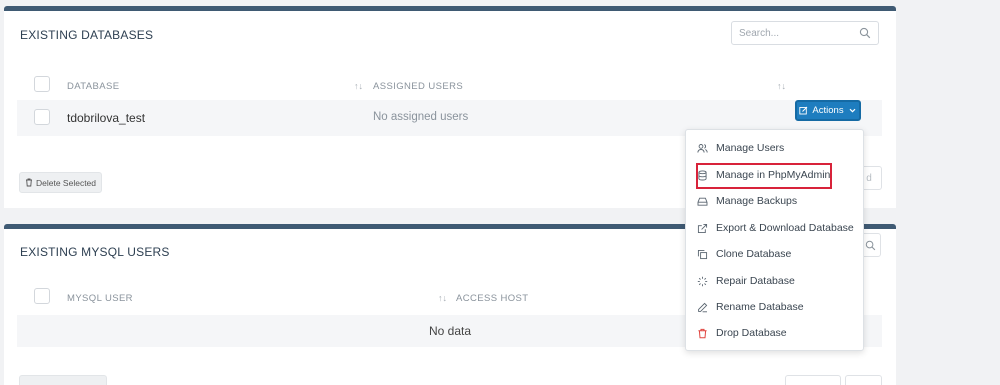  Describe the element at coordinates (100, 298) in the screenshot. I see `column-header-mysql-user: MYSQL USER` at that location.